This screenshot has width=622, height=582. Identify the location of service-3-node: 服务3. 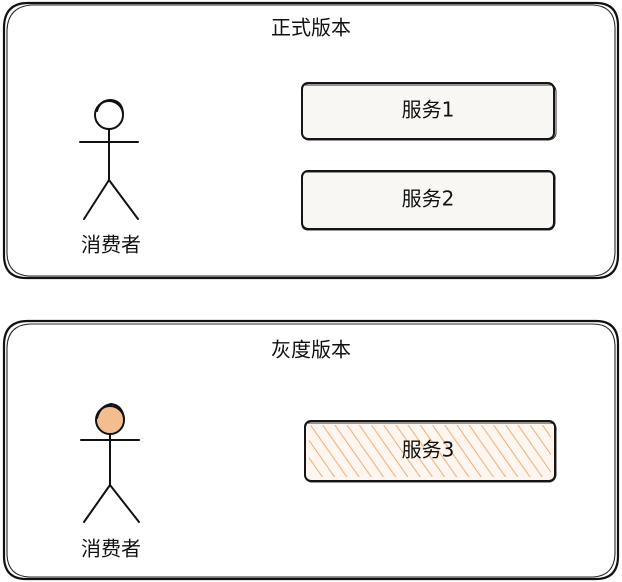
(430, 451).